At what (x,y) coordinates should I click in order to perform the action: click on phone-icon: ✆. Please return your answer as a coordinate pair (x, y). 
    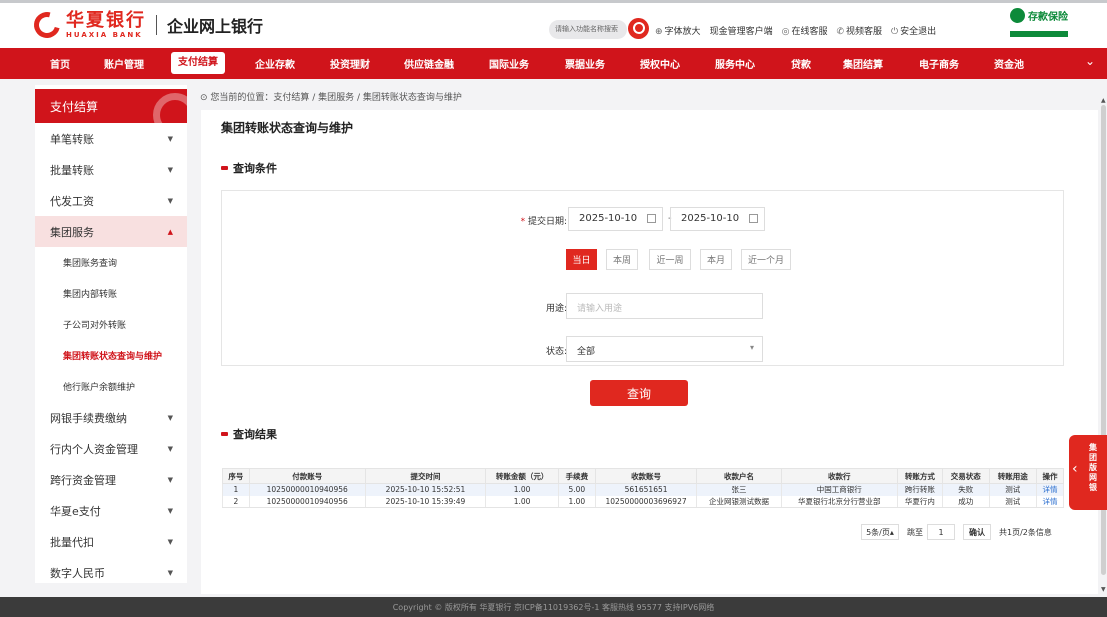
    Looking at the image, I should click on (840, 32).